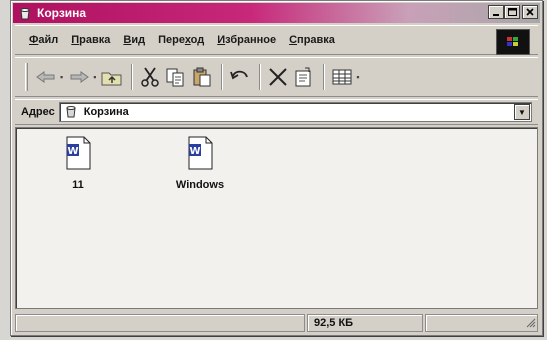 This screenshot has height=340, width=547. I want to click on title-bar: Корзина, so click(276, 13).